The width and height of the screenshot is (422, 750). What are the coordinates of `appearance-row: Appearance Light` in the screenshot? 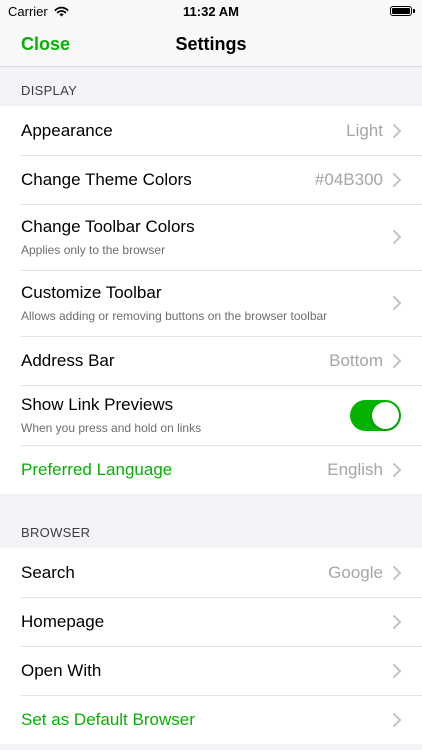 It's located at (211, 130).